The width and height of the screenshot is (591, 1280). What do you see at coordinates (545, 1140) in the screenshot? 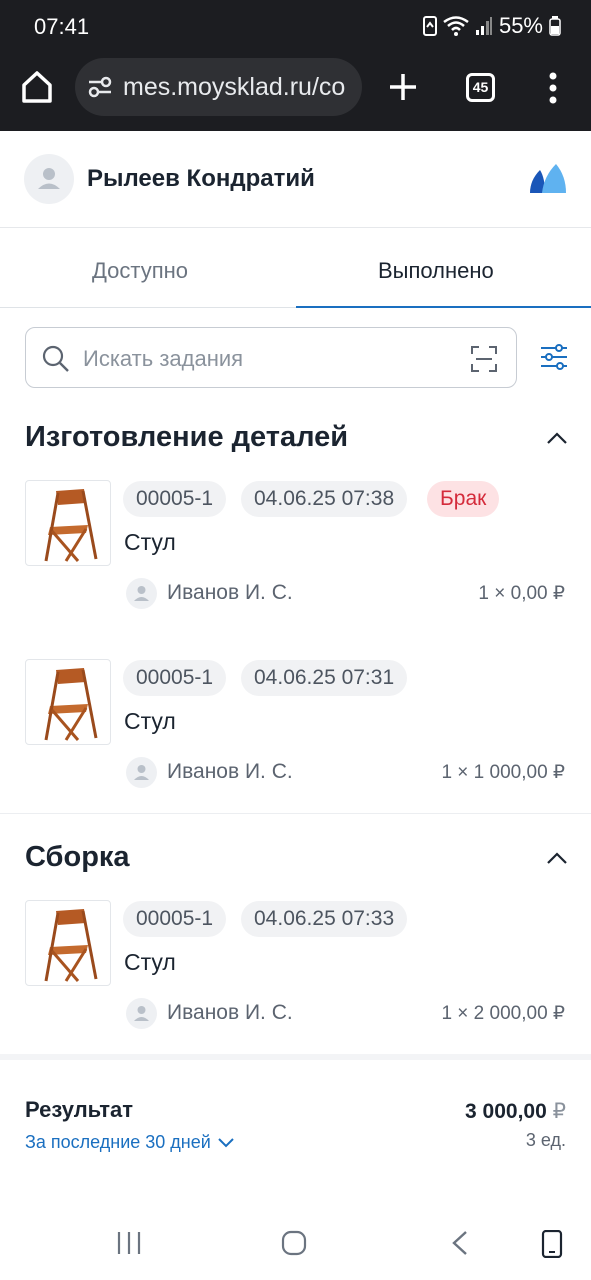
I see `result-quantity: 3 ед.` at bounding box center [545, 1140].